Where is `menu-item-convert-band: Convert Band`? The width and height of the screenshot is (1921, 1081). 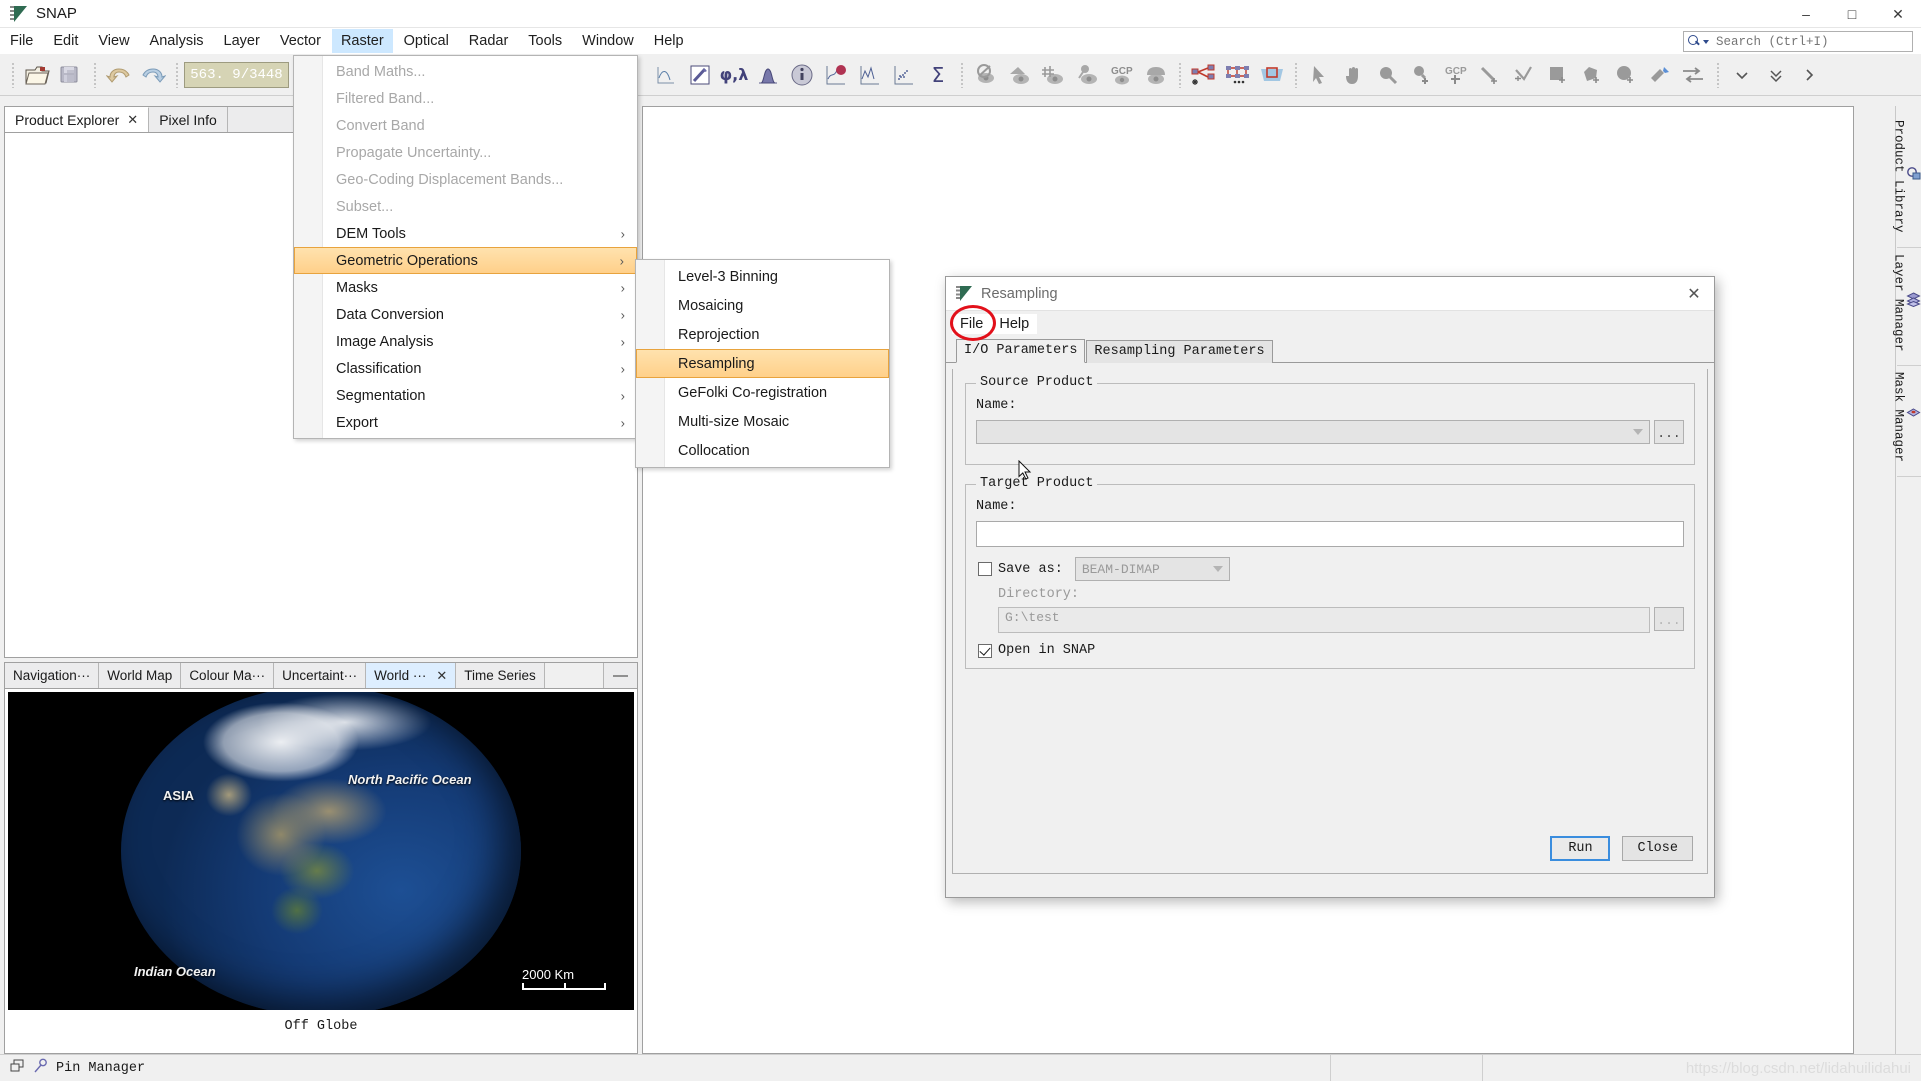
menu-item-convert-band: Convert Band is located at coordinates (465, 125).